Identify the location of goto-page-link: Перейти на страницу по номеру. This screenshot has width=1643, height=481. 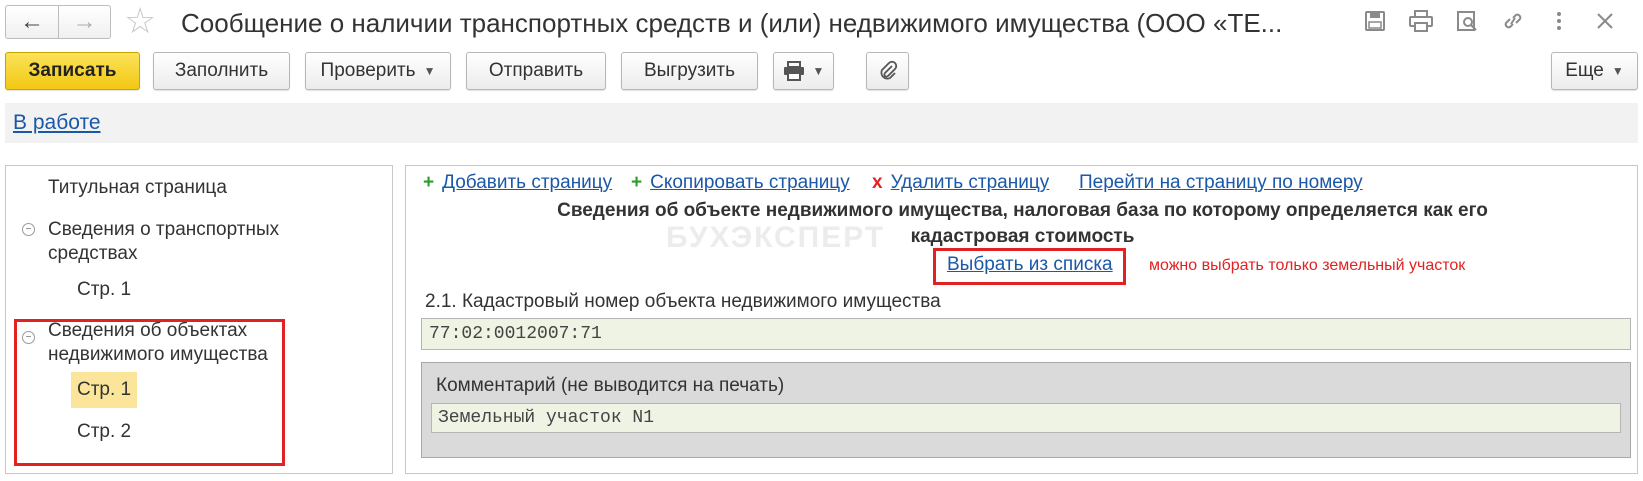
(1221, 183).